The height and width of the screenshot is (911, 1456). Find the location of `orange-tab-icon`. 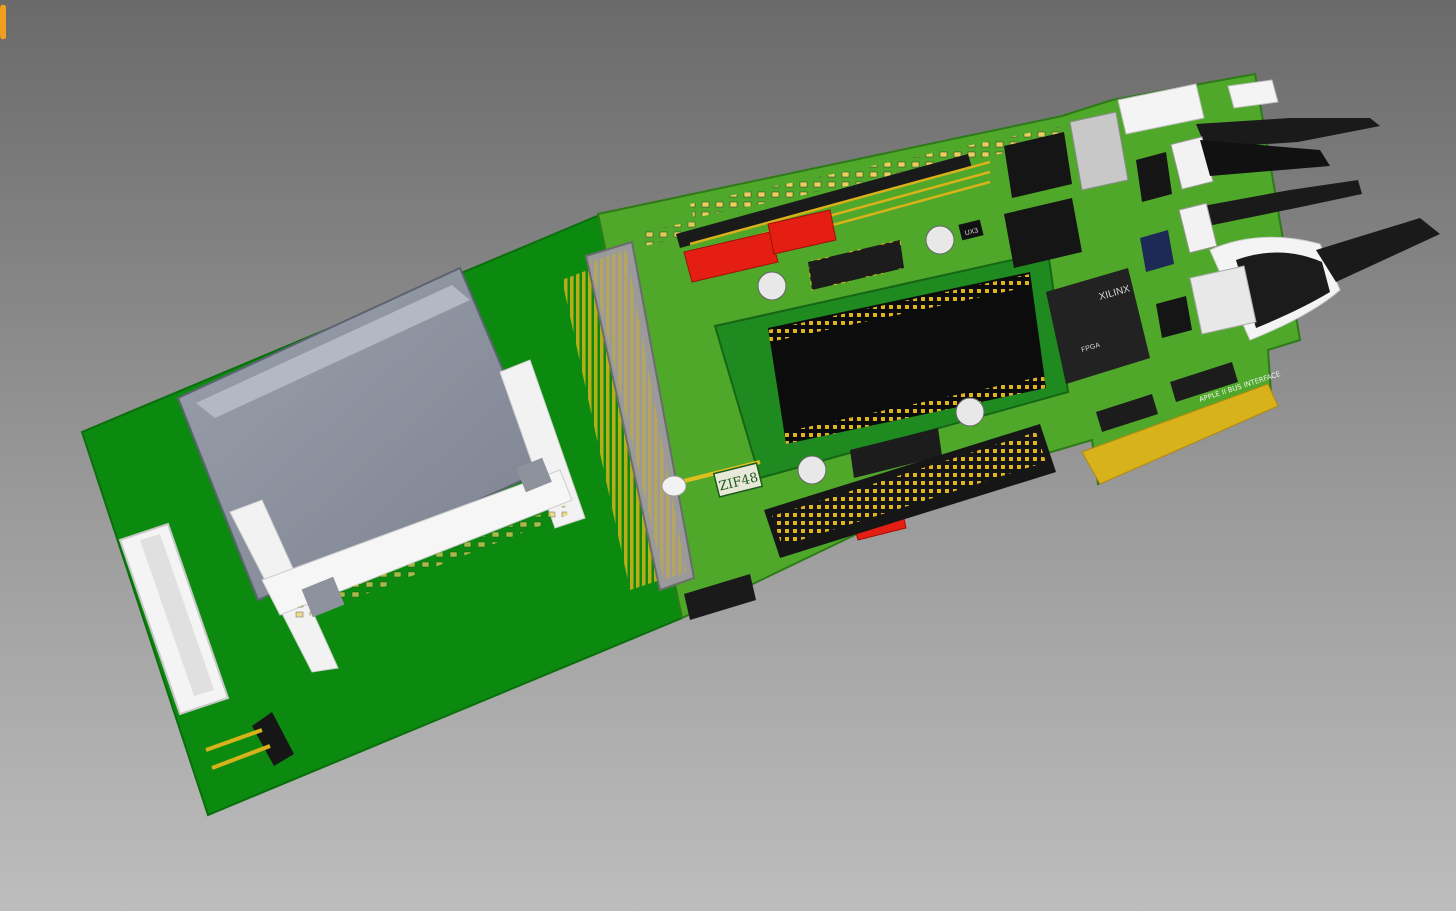

orange-tab-icon is located at coordinates (3, 22).